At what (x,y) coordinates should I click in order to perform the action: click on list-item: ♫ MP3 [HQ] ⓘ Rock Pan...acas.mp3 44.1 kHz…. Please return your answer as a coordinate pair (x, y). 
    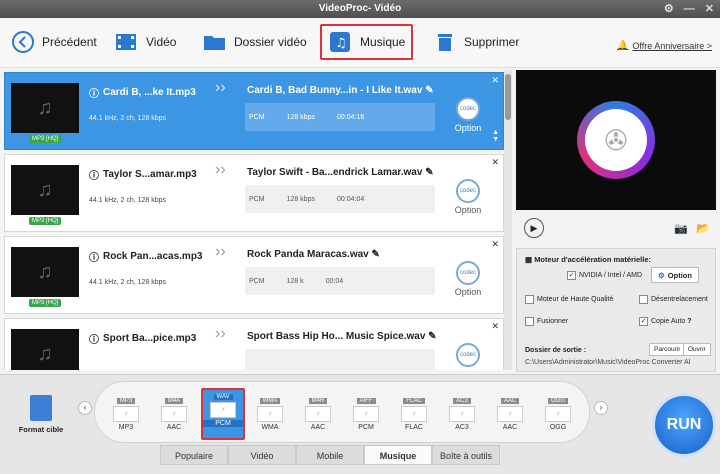
    Looking at the image, I should click on (254, 275).